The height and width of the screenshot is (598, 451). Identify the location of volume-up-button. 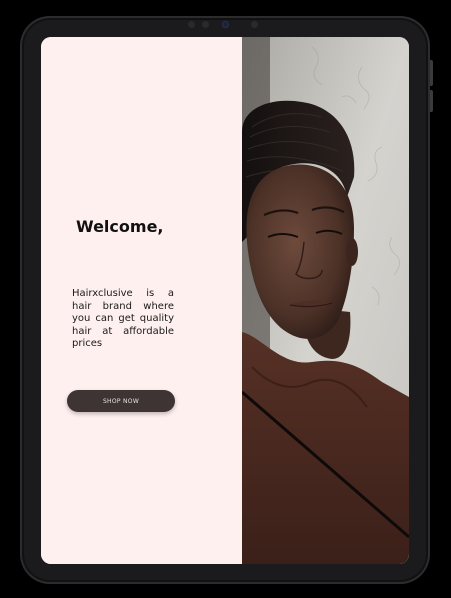
(431, 73).